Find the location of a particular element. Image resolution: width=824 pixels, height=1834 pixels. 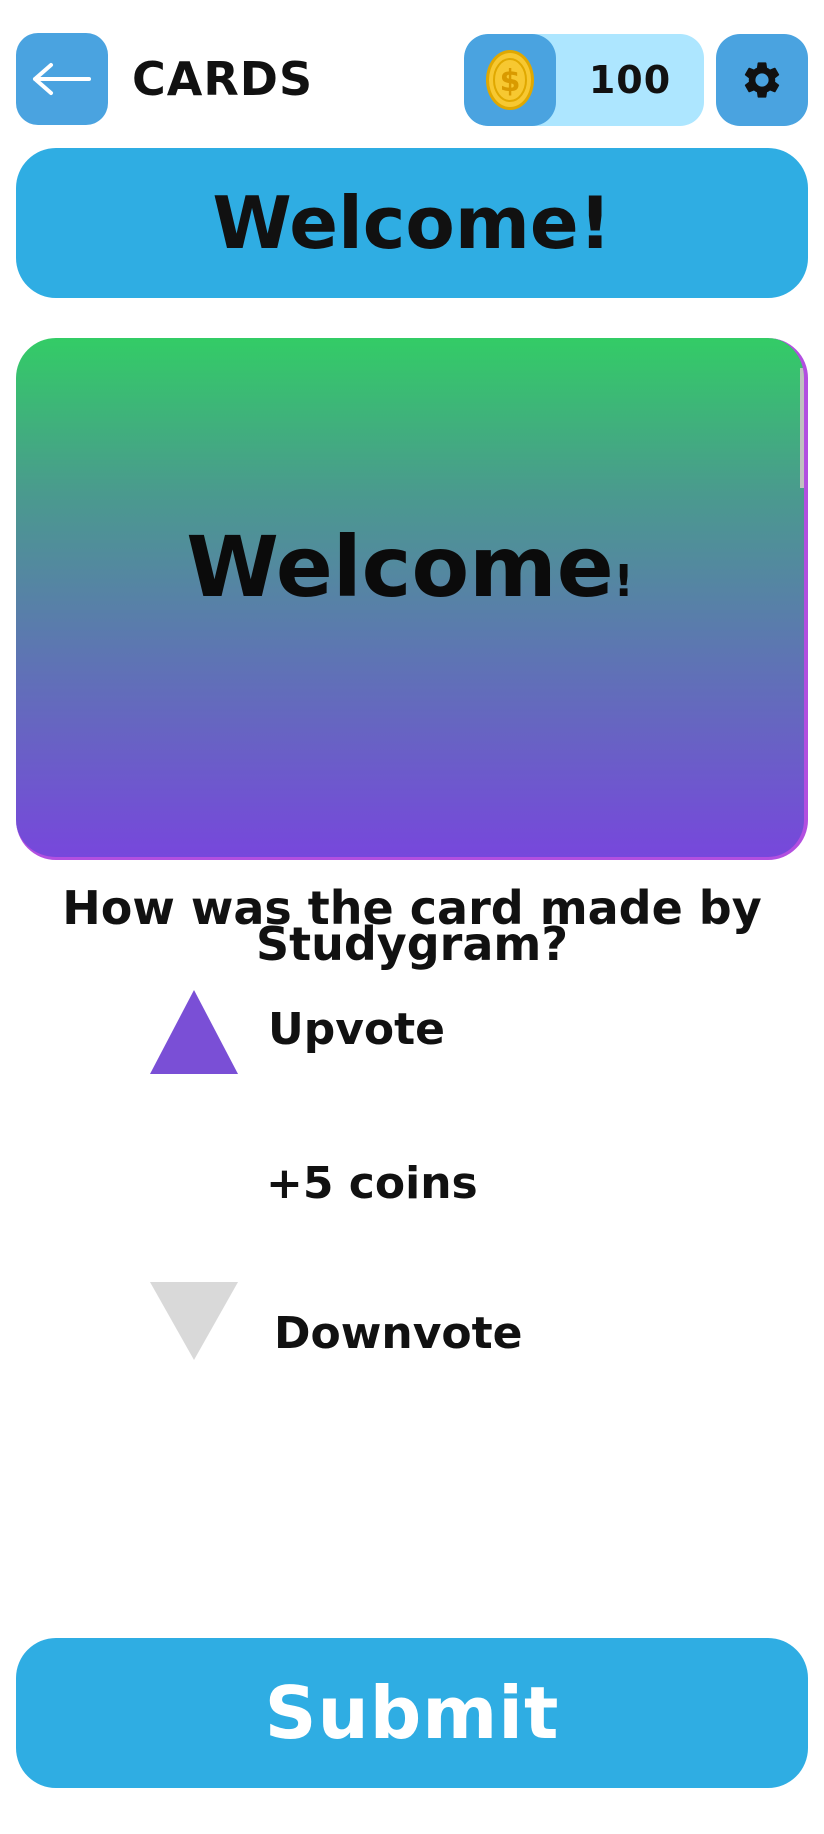

arrow-left-icon is located at coordinates (62, 79).